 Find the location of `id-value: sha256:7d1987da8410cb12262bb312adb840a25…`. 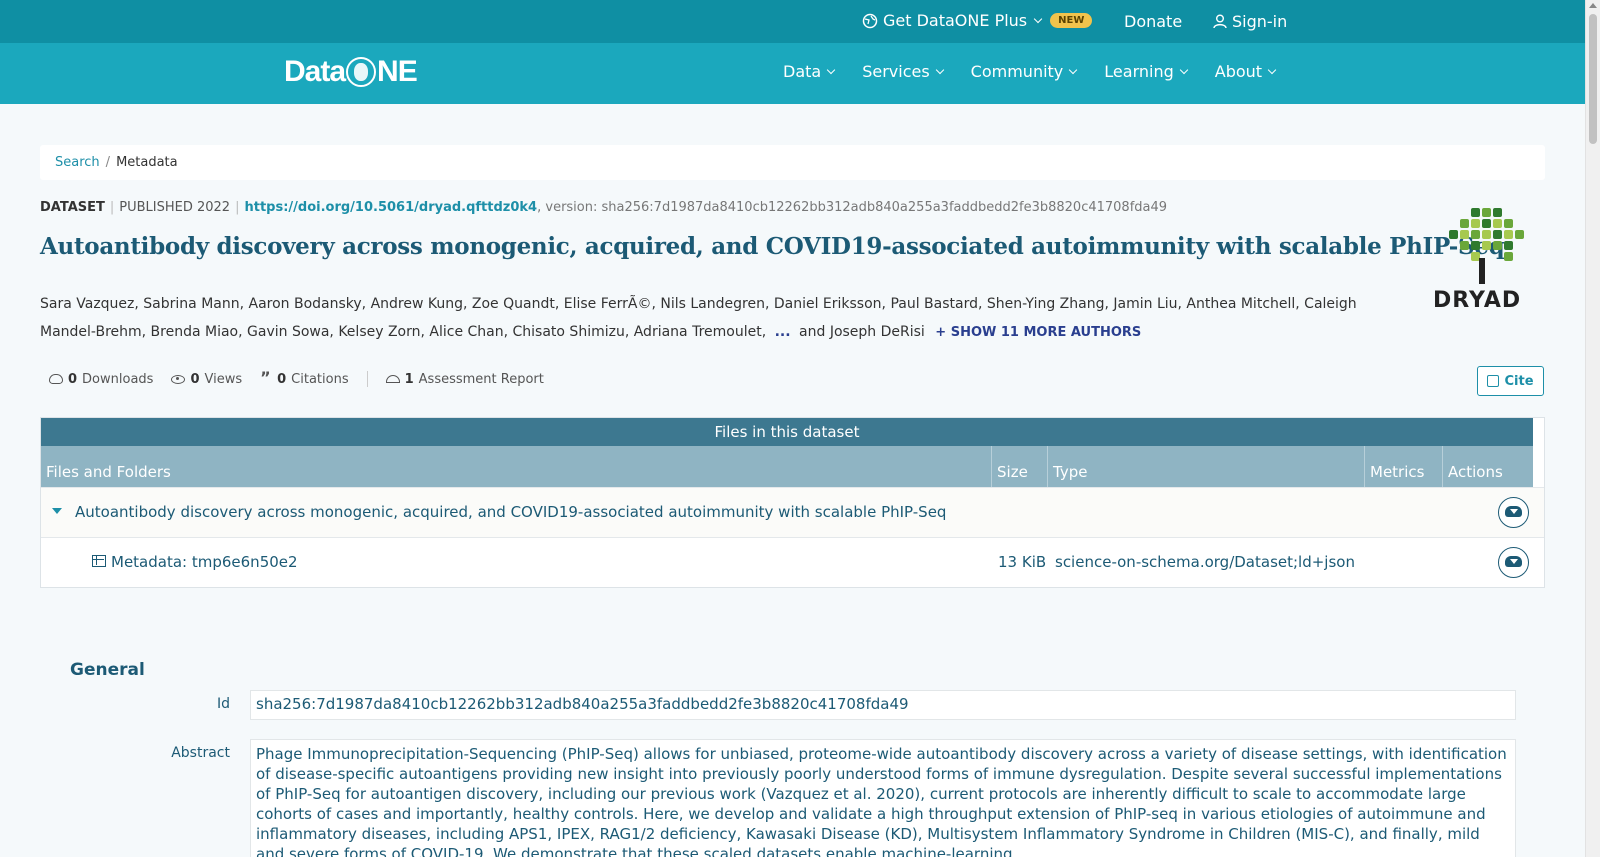

id-value: sha256:7d1987da8410cb12262bb312adb840a25… is located at coordinates (883, 705).